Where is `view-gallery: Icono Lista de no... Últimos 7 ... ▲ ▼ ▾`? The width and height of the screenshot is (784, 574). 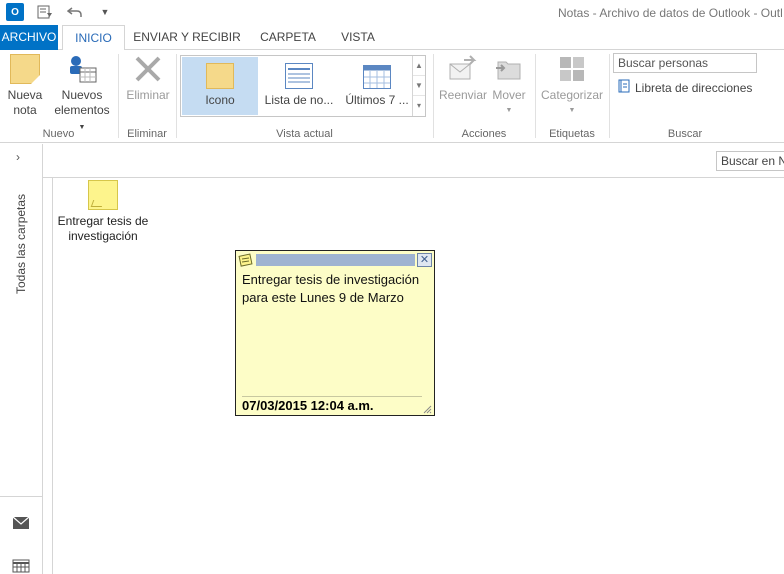
view-gallery: Icono Lista de no... Últimos 7 ... ▲ ▼ ▾ is located at coordinates (303, 86).